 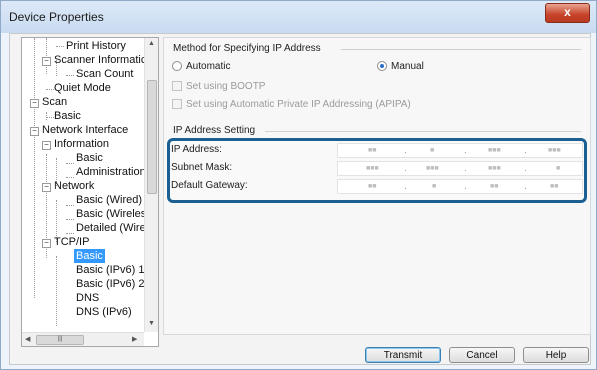 I want to click on automatic-label: Automatic, so click(x=208, y=66).